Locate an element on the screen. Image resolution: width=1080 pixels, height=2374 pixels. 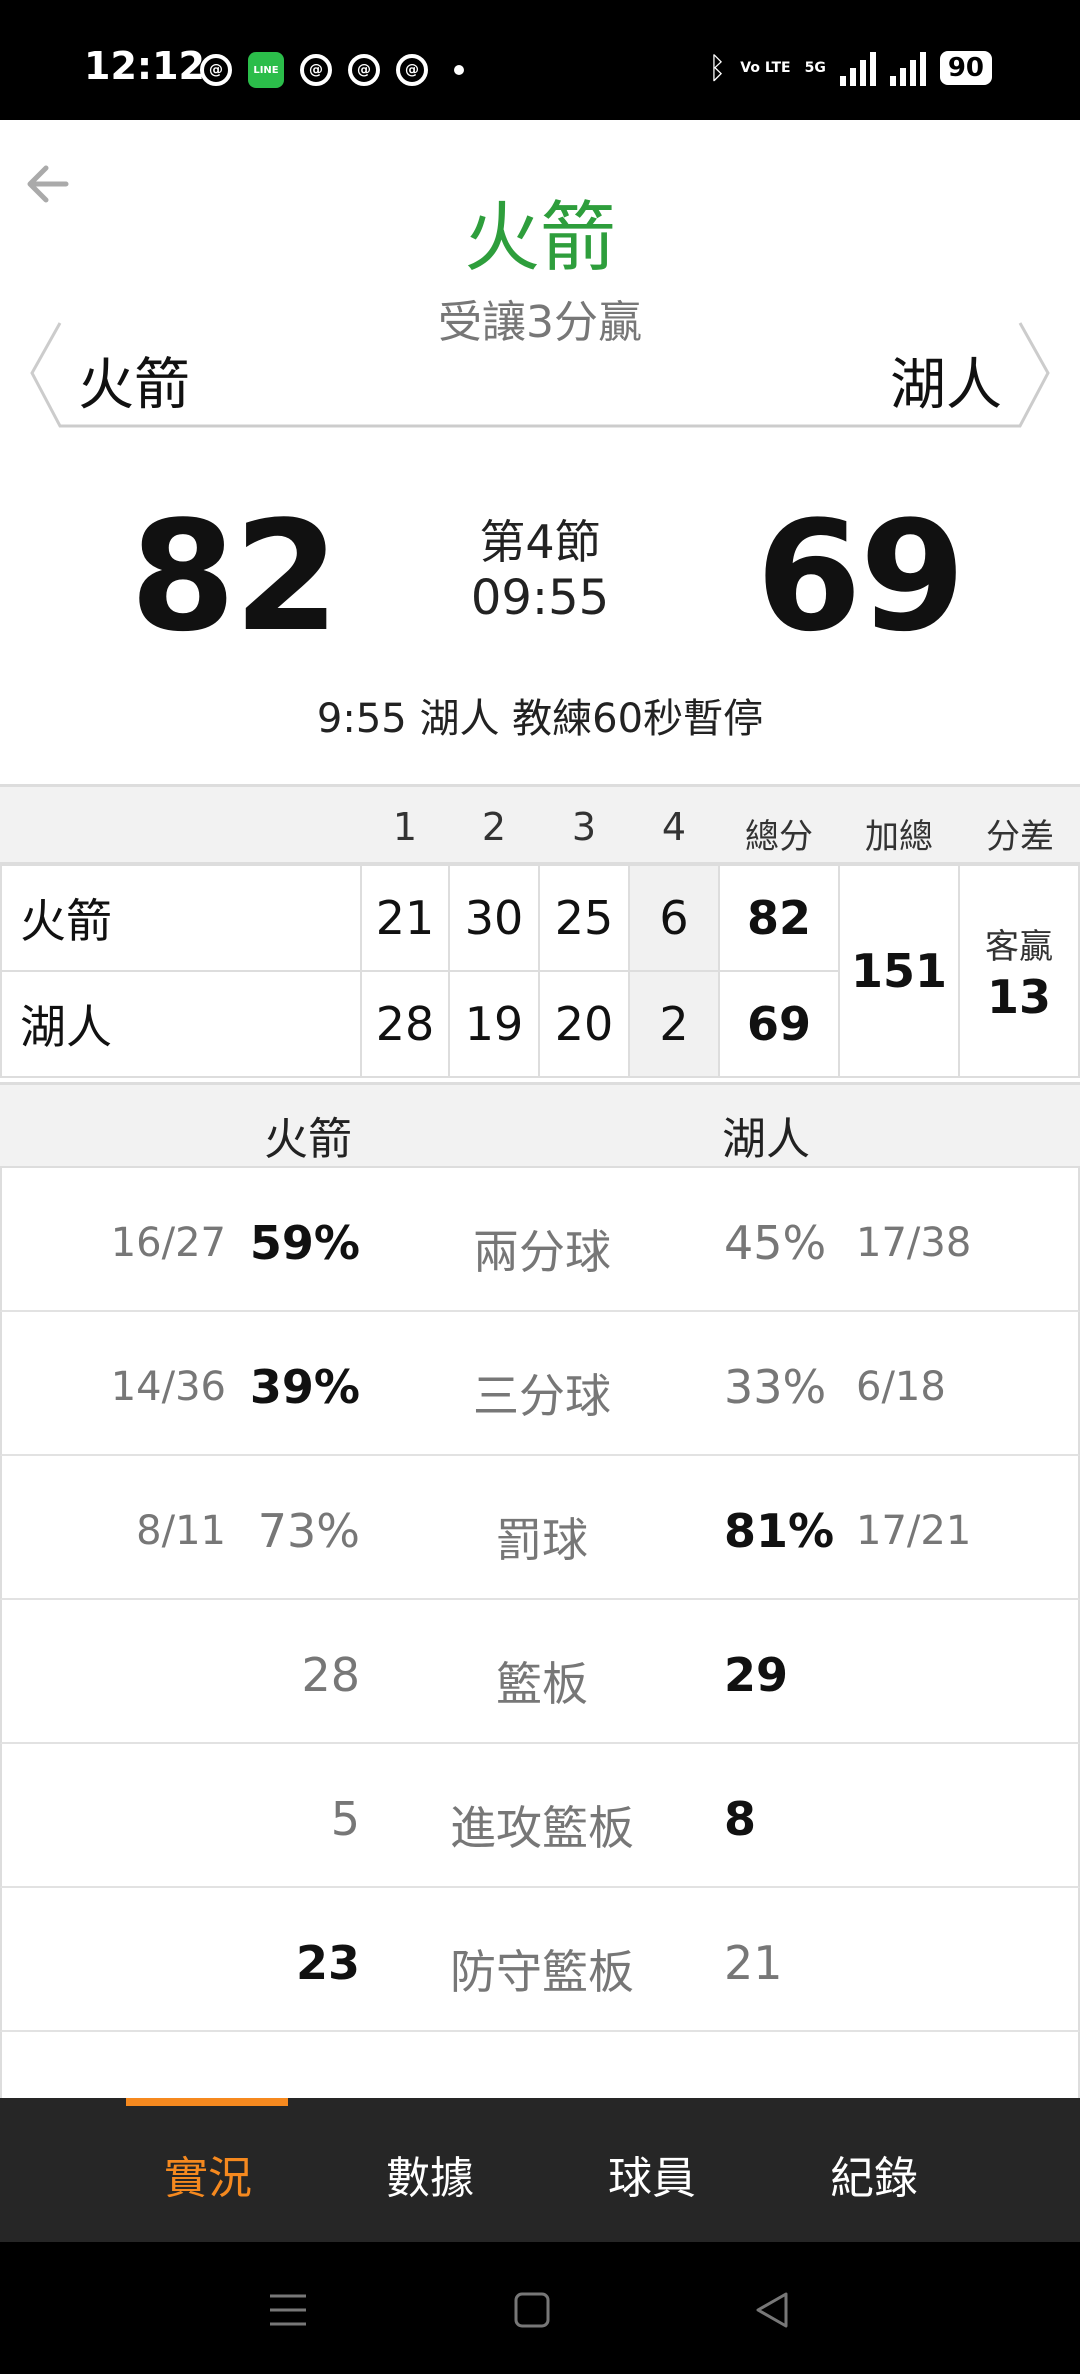
active-tab-indicator is located at coordinates (207, 2102).